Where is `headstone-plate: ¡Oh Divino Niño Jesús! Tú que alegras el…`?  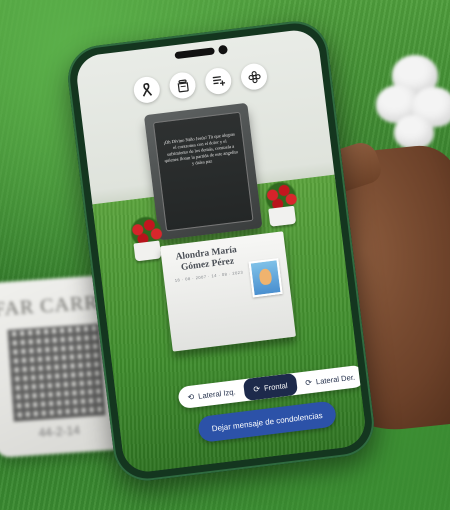
headstone-plate: ¡Oh Divino Niño Jesús! Tú que alegras el… is located at coordinates (203, 171).